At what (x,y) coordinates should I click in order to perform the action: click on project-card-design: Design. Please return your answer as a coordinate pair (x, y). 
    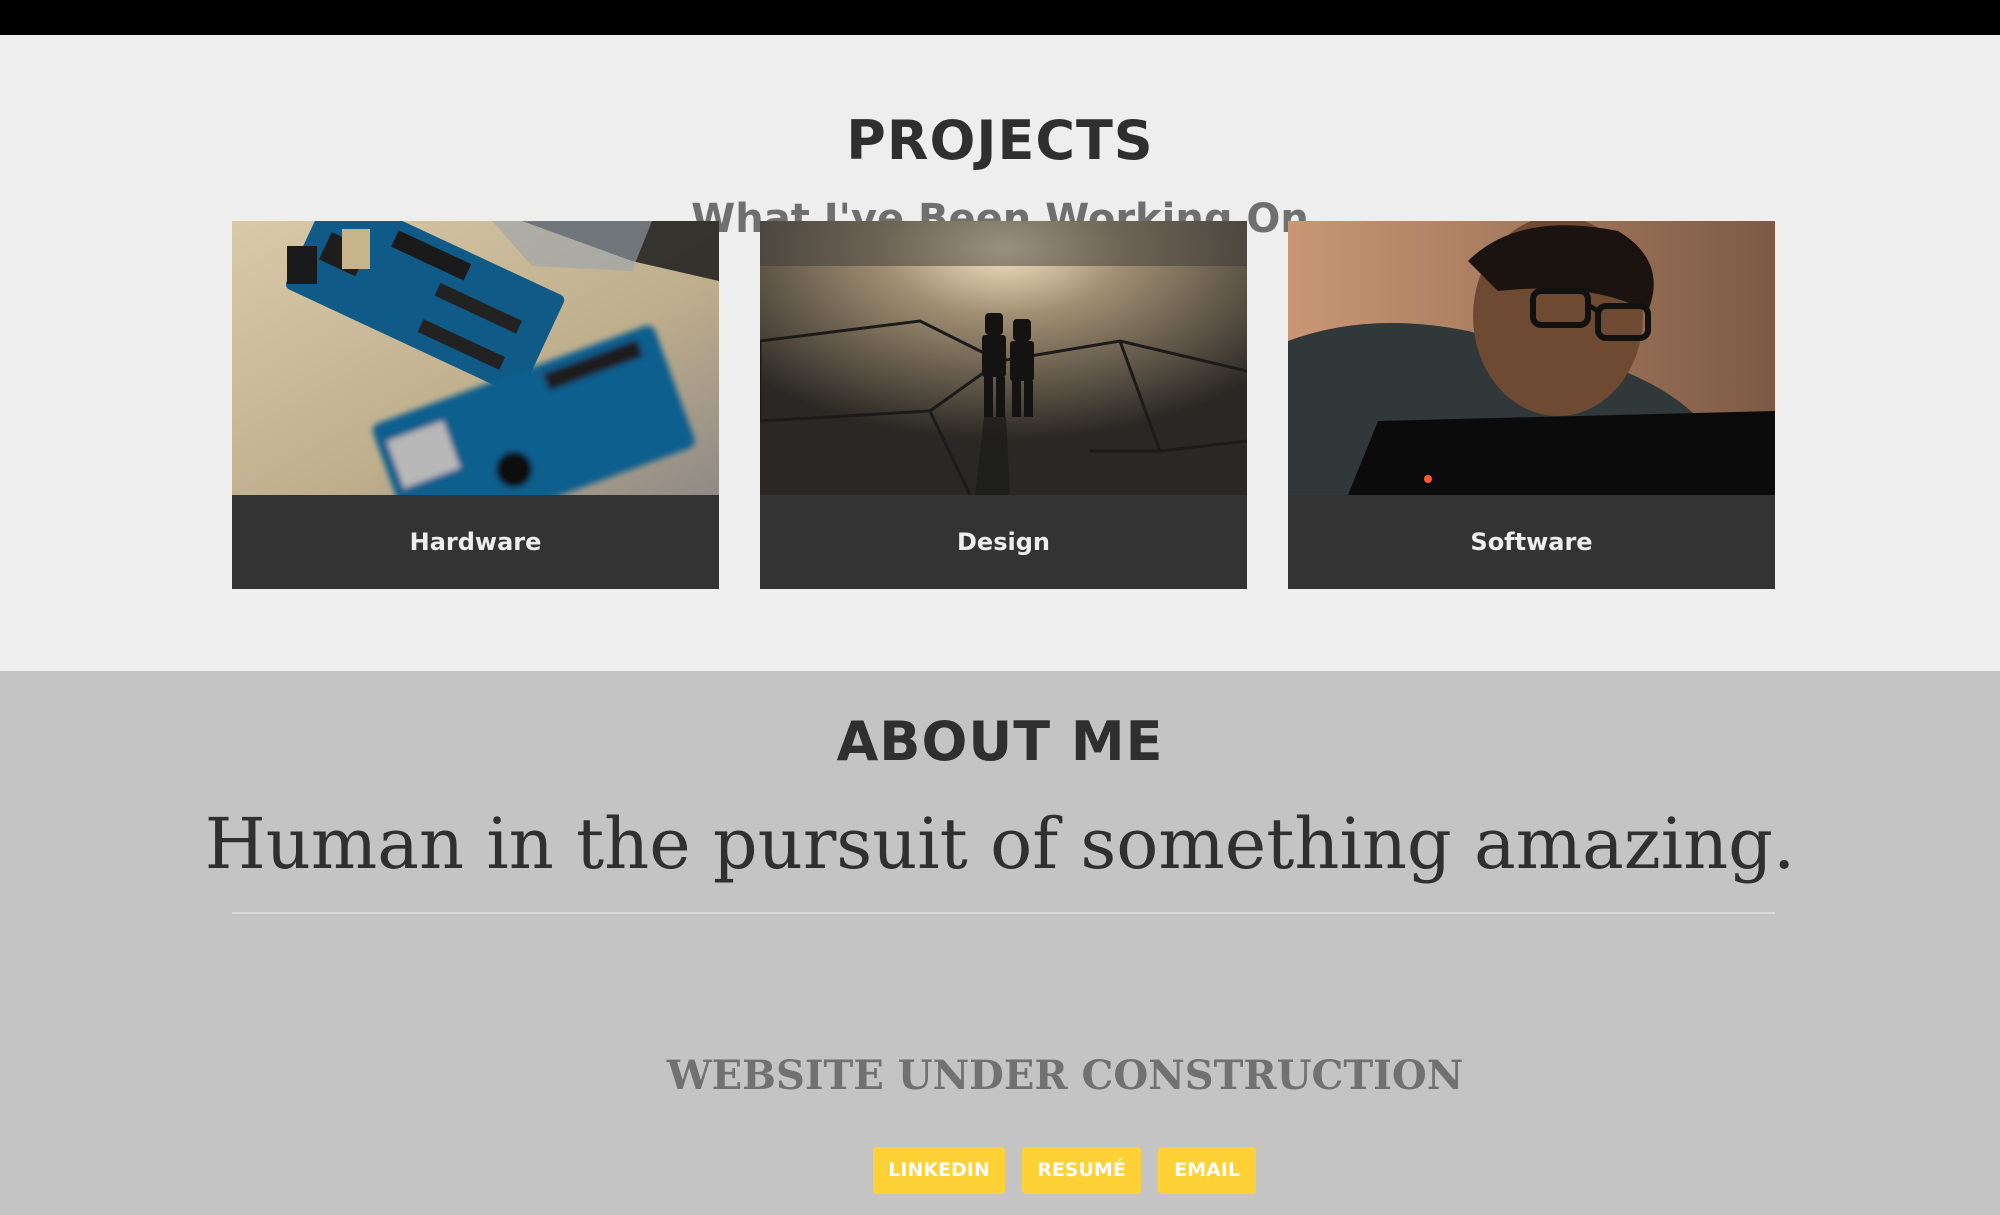
    Looking at the image, I should click on (1003, 405).